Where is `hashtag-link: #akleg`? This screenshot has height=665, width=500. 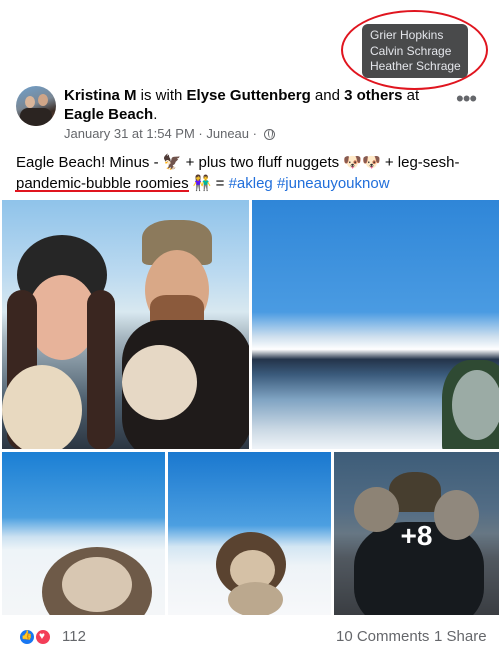 hashtag-link: #akleg is located at coordinates (251, 183).